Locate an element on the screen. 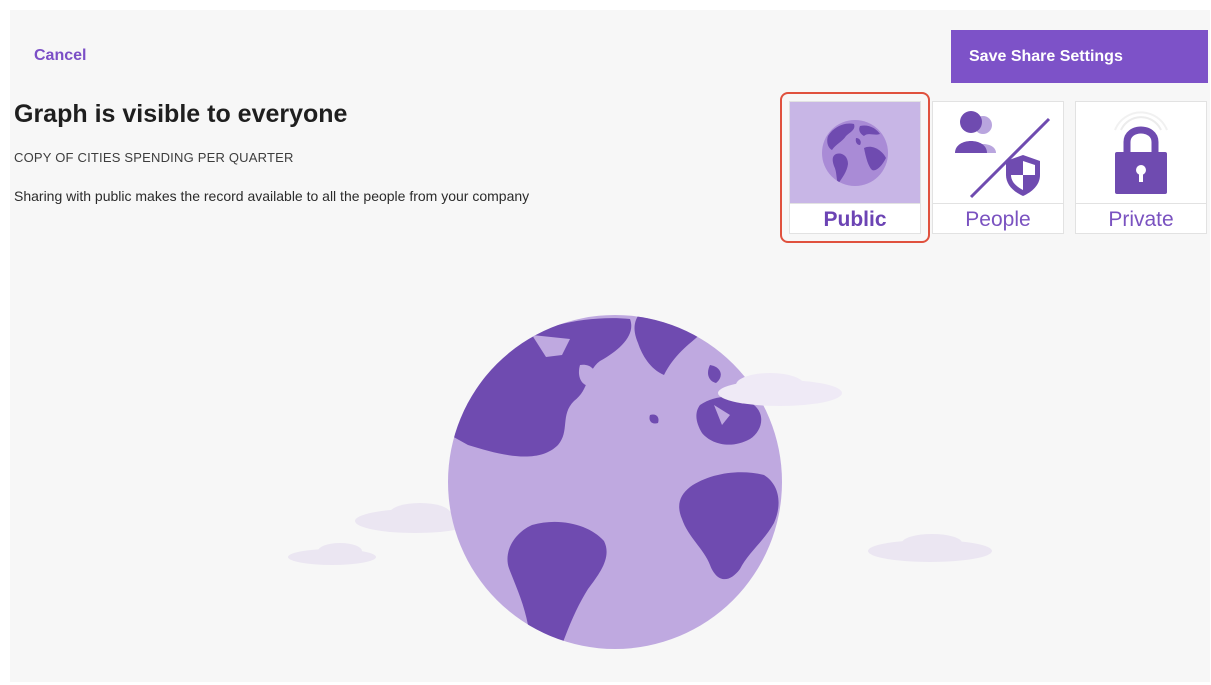 This screenshot has height=685, width=1211. people-option-label: People is located at coordinates (998, 219).